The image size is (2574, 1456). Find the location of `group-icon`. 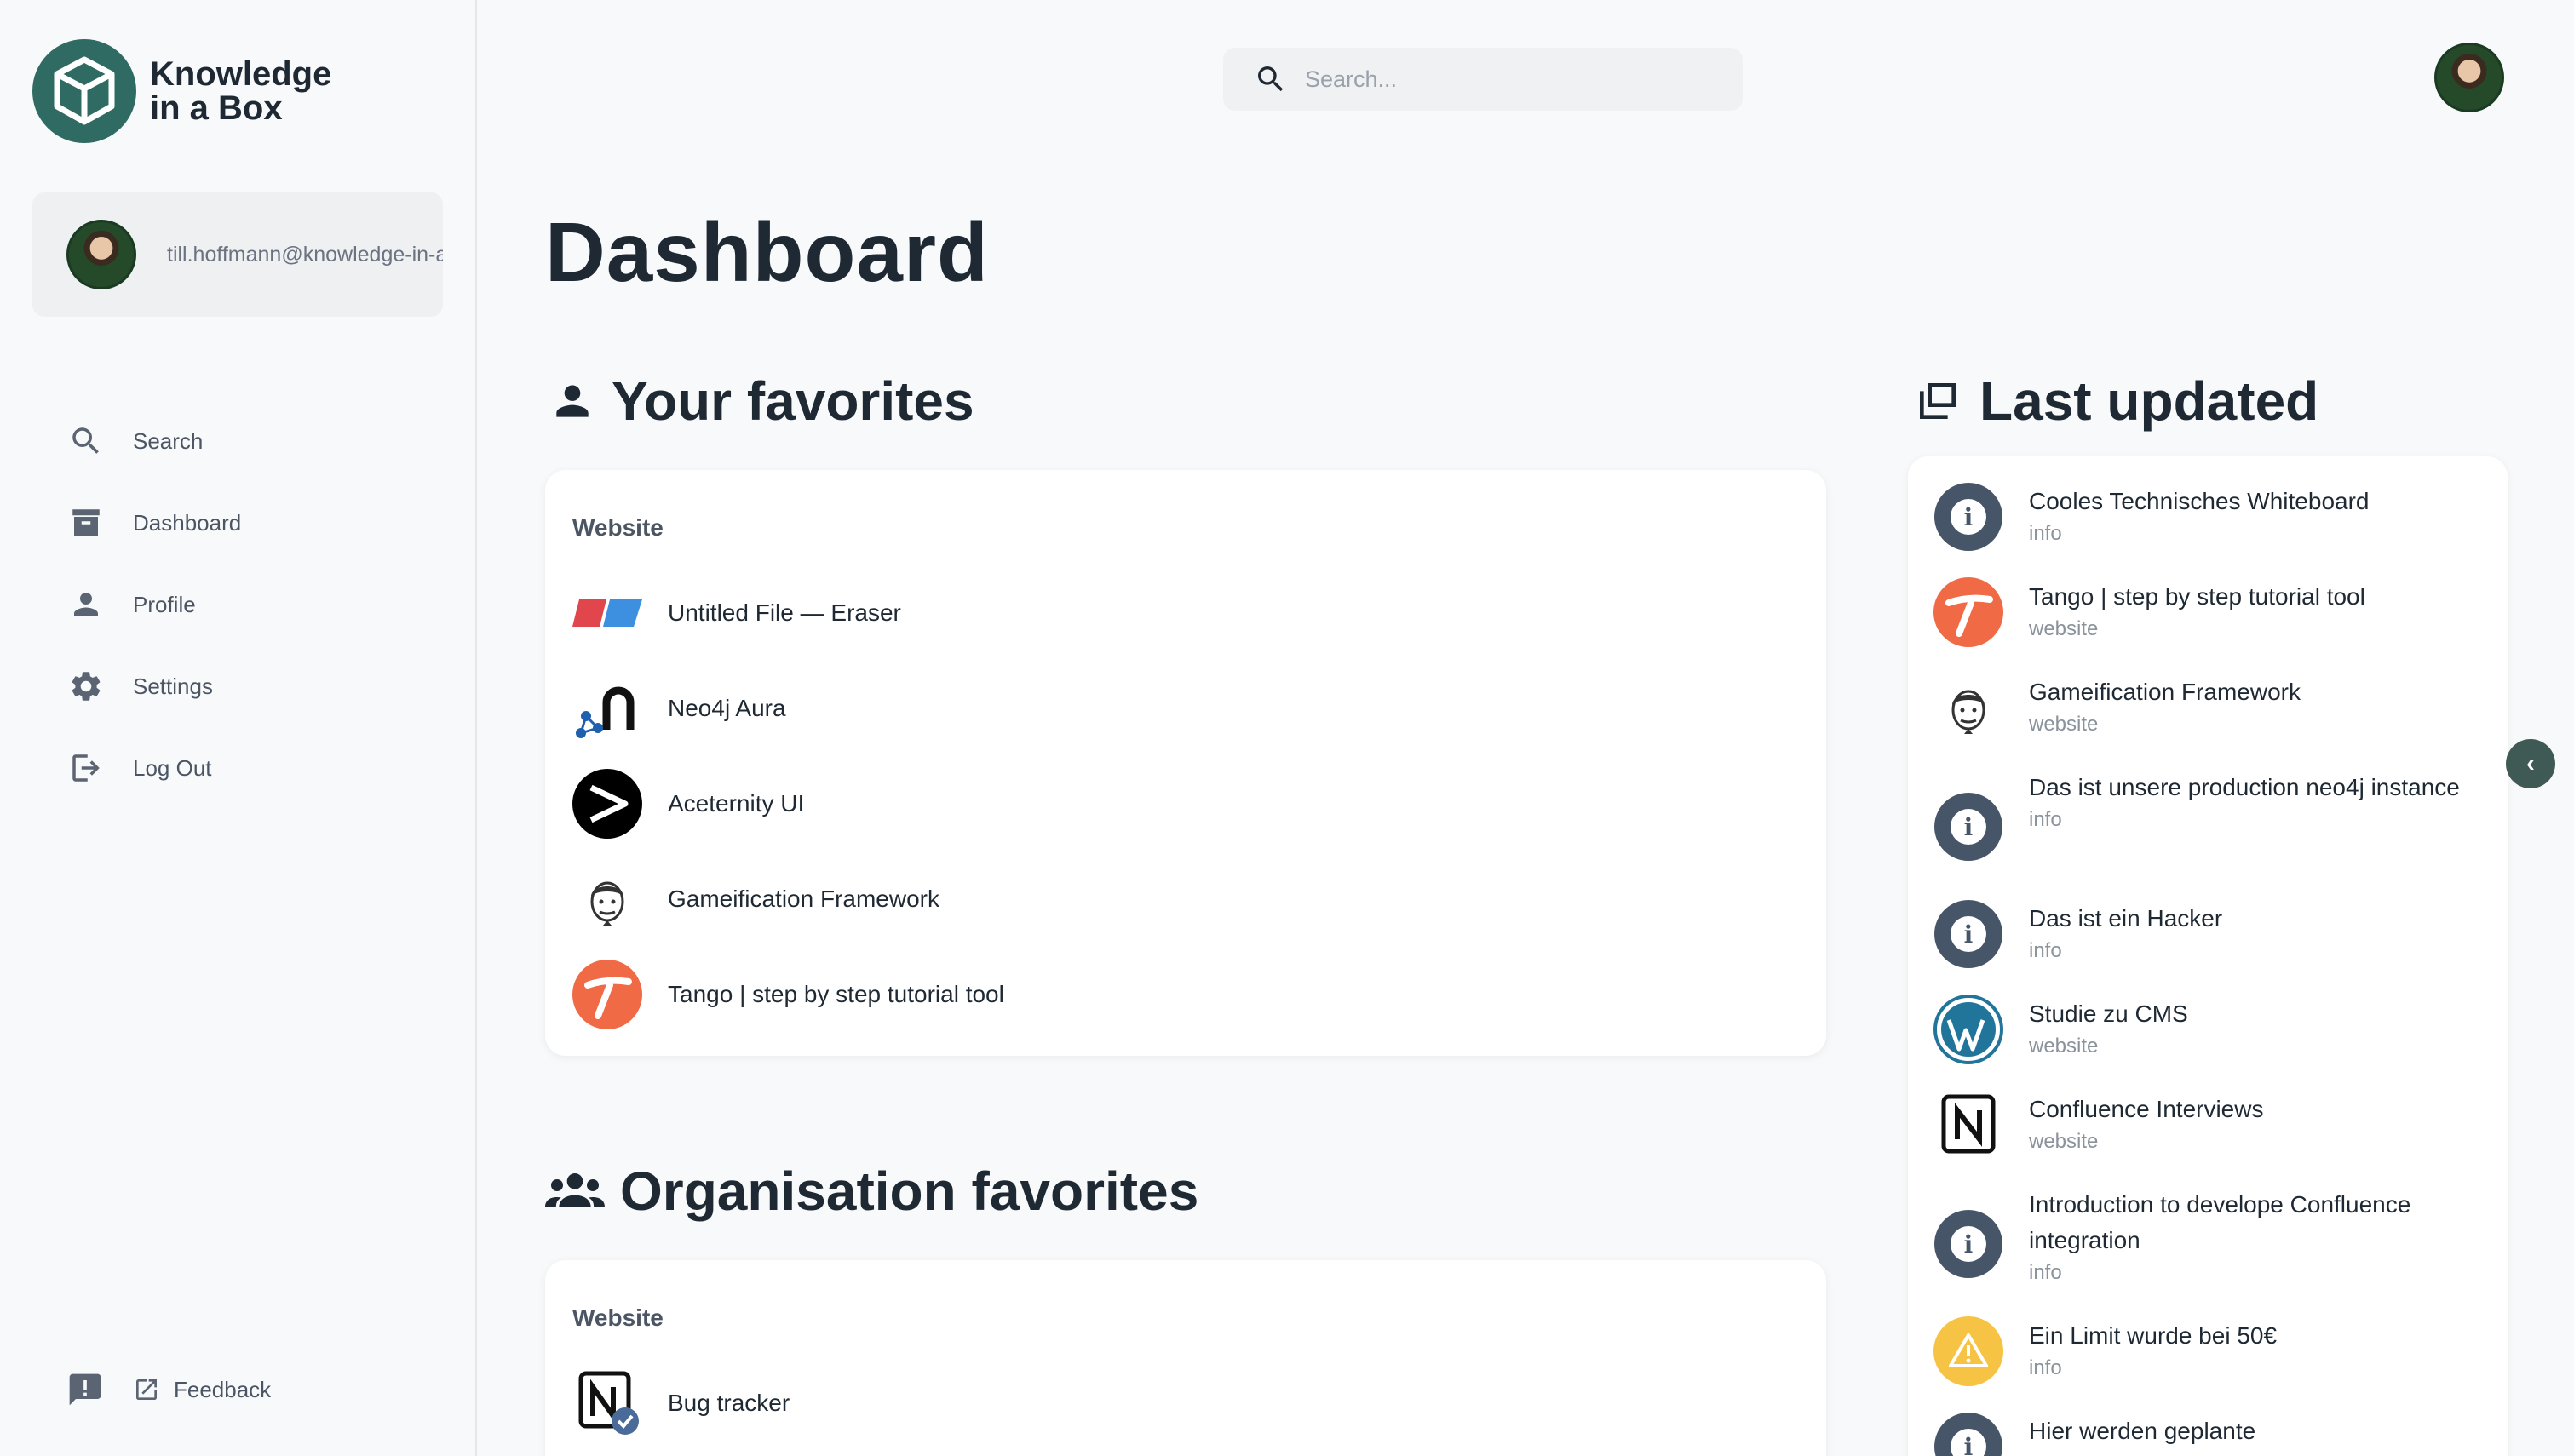

group-icon is located at coordinates (575, 1190).